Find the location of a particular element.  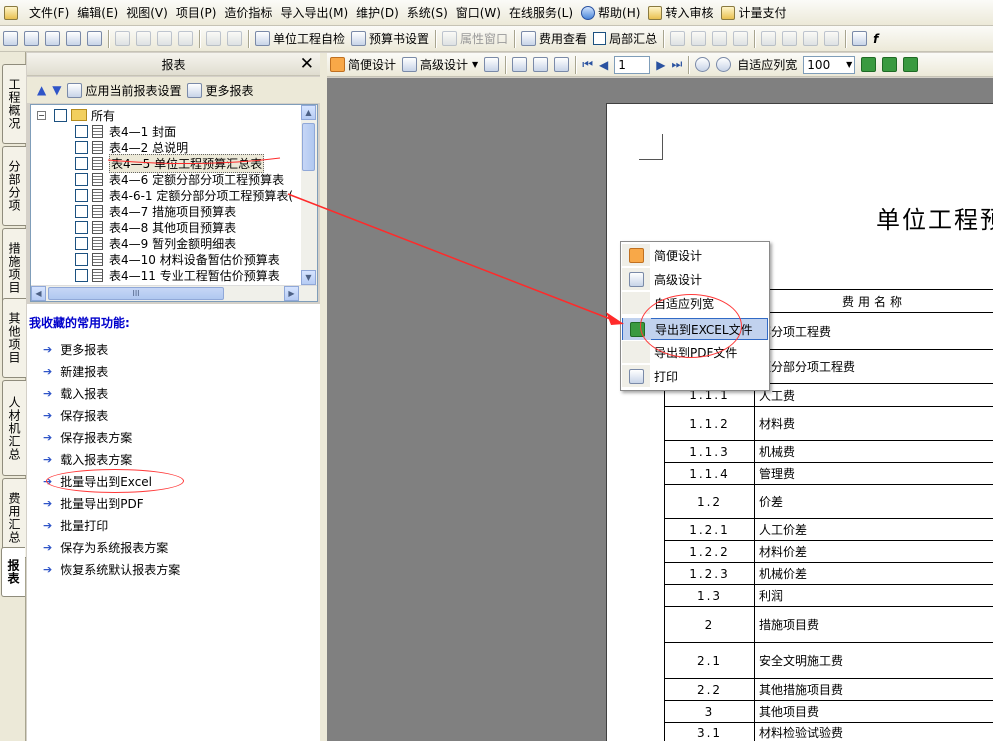

property-window-button: 属性窗口 is located at coordinates (475, 39).